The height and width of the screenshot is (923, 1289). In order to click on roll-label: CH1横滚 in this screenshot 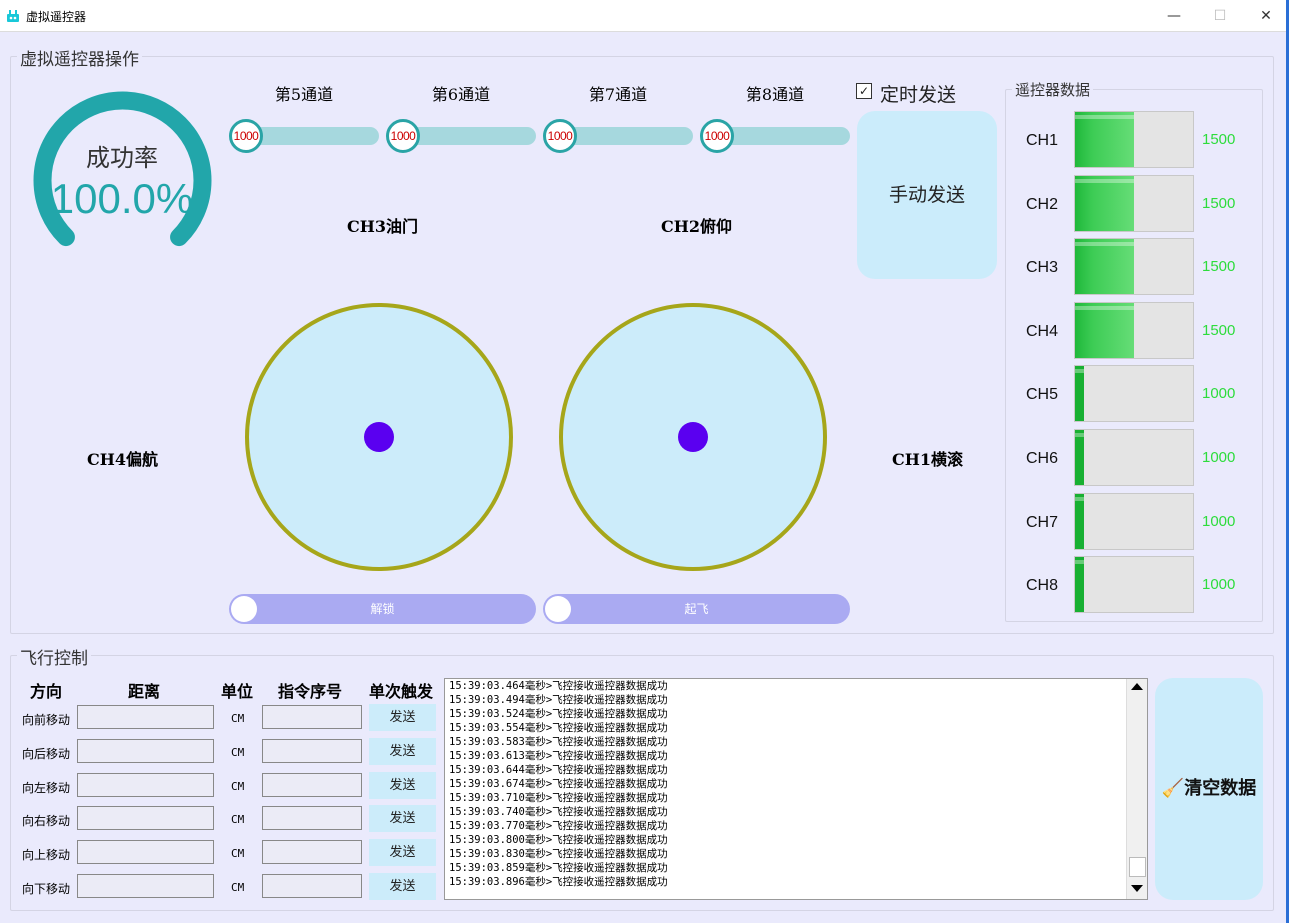, I will do `click(927, 459)`.